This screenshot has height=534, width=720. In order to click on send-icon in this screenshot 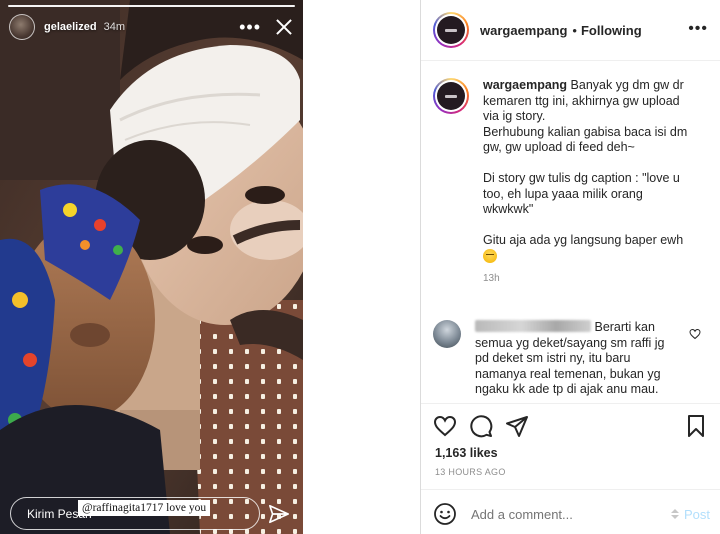, I will do `click(279, 514)`.